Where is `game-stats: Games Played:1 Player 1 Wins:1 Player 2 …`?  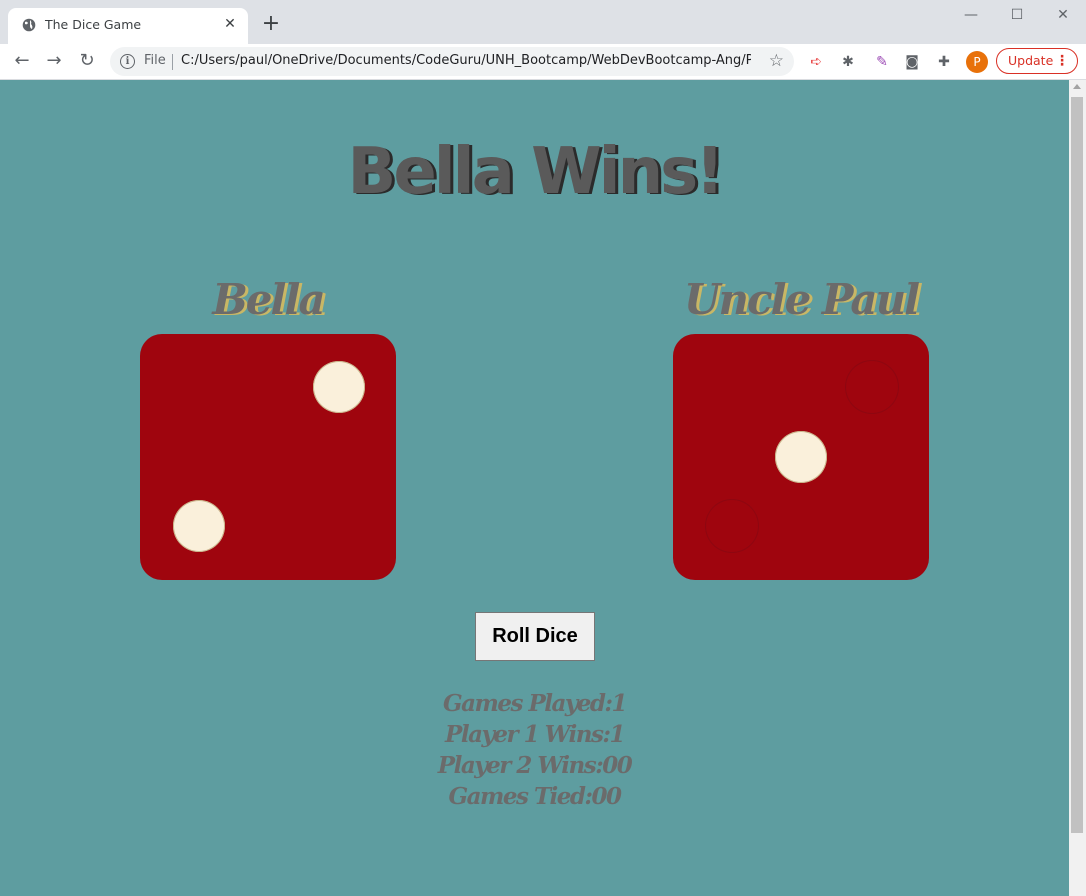
game-stats: Games Played:1 Player 1 Wins:1 Player 2 … is located at coordinates (534, 750).